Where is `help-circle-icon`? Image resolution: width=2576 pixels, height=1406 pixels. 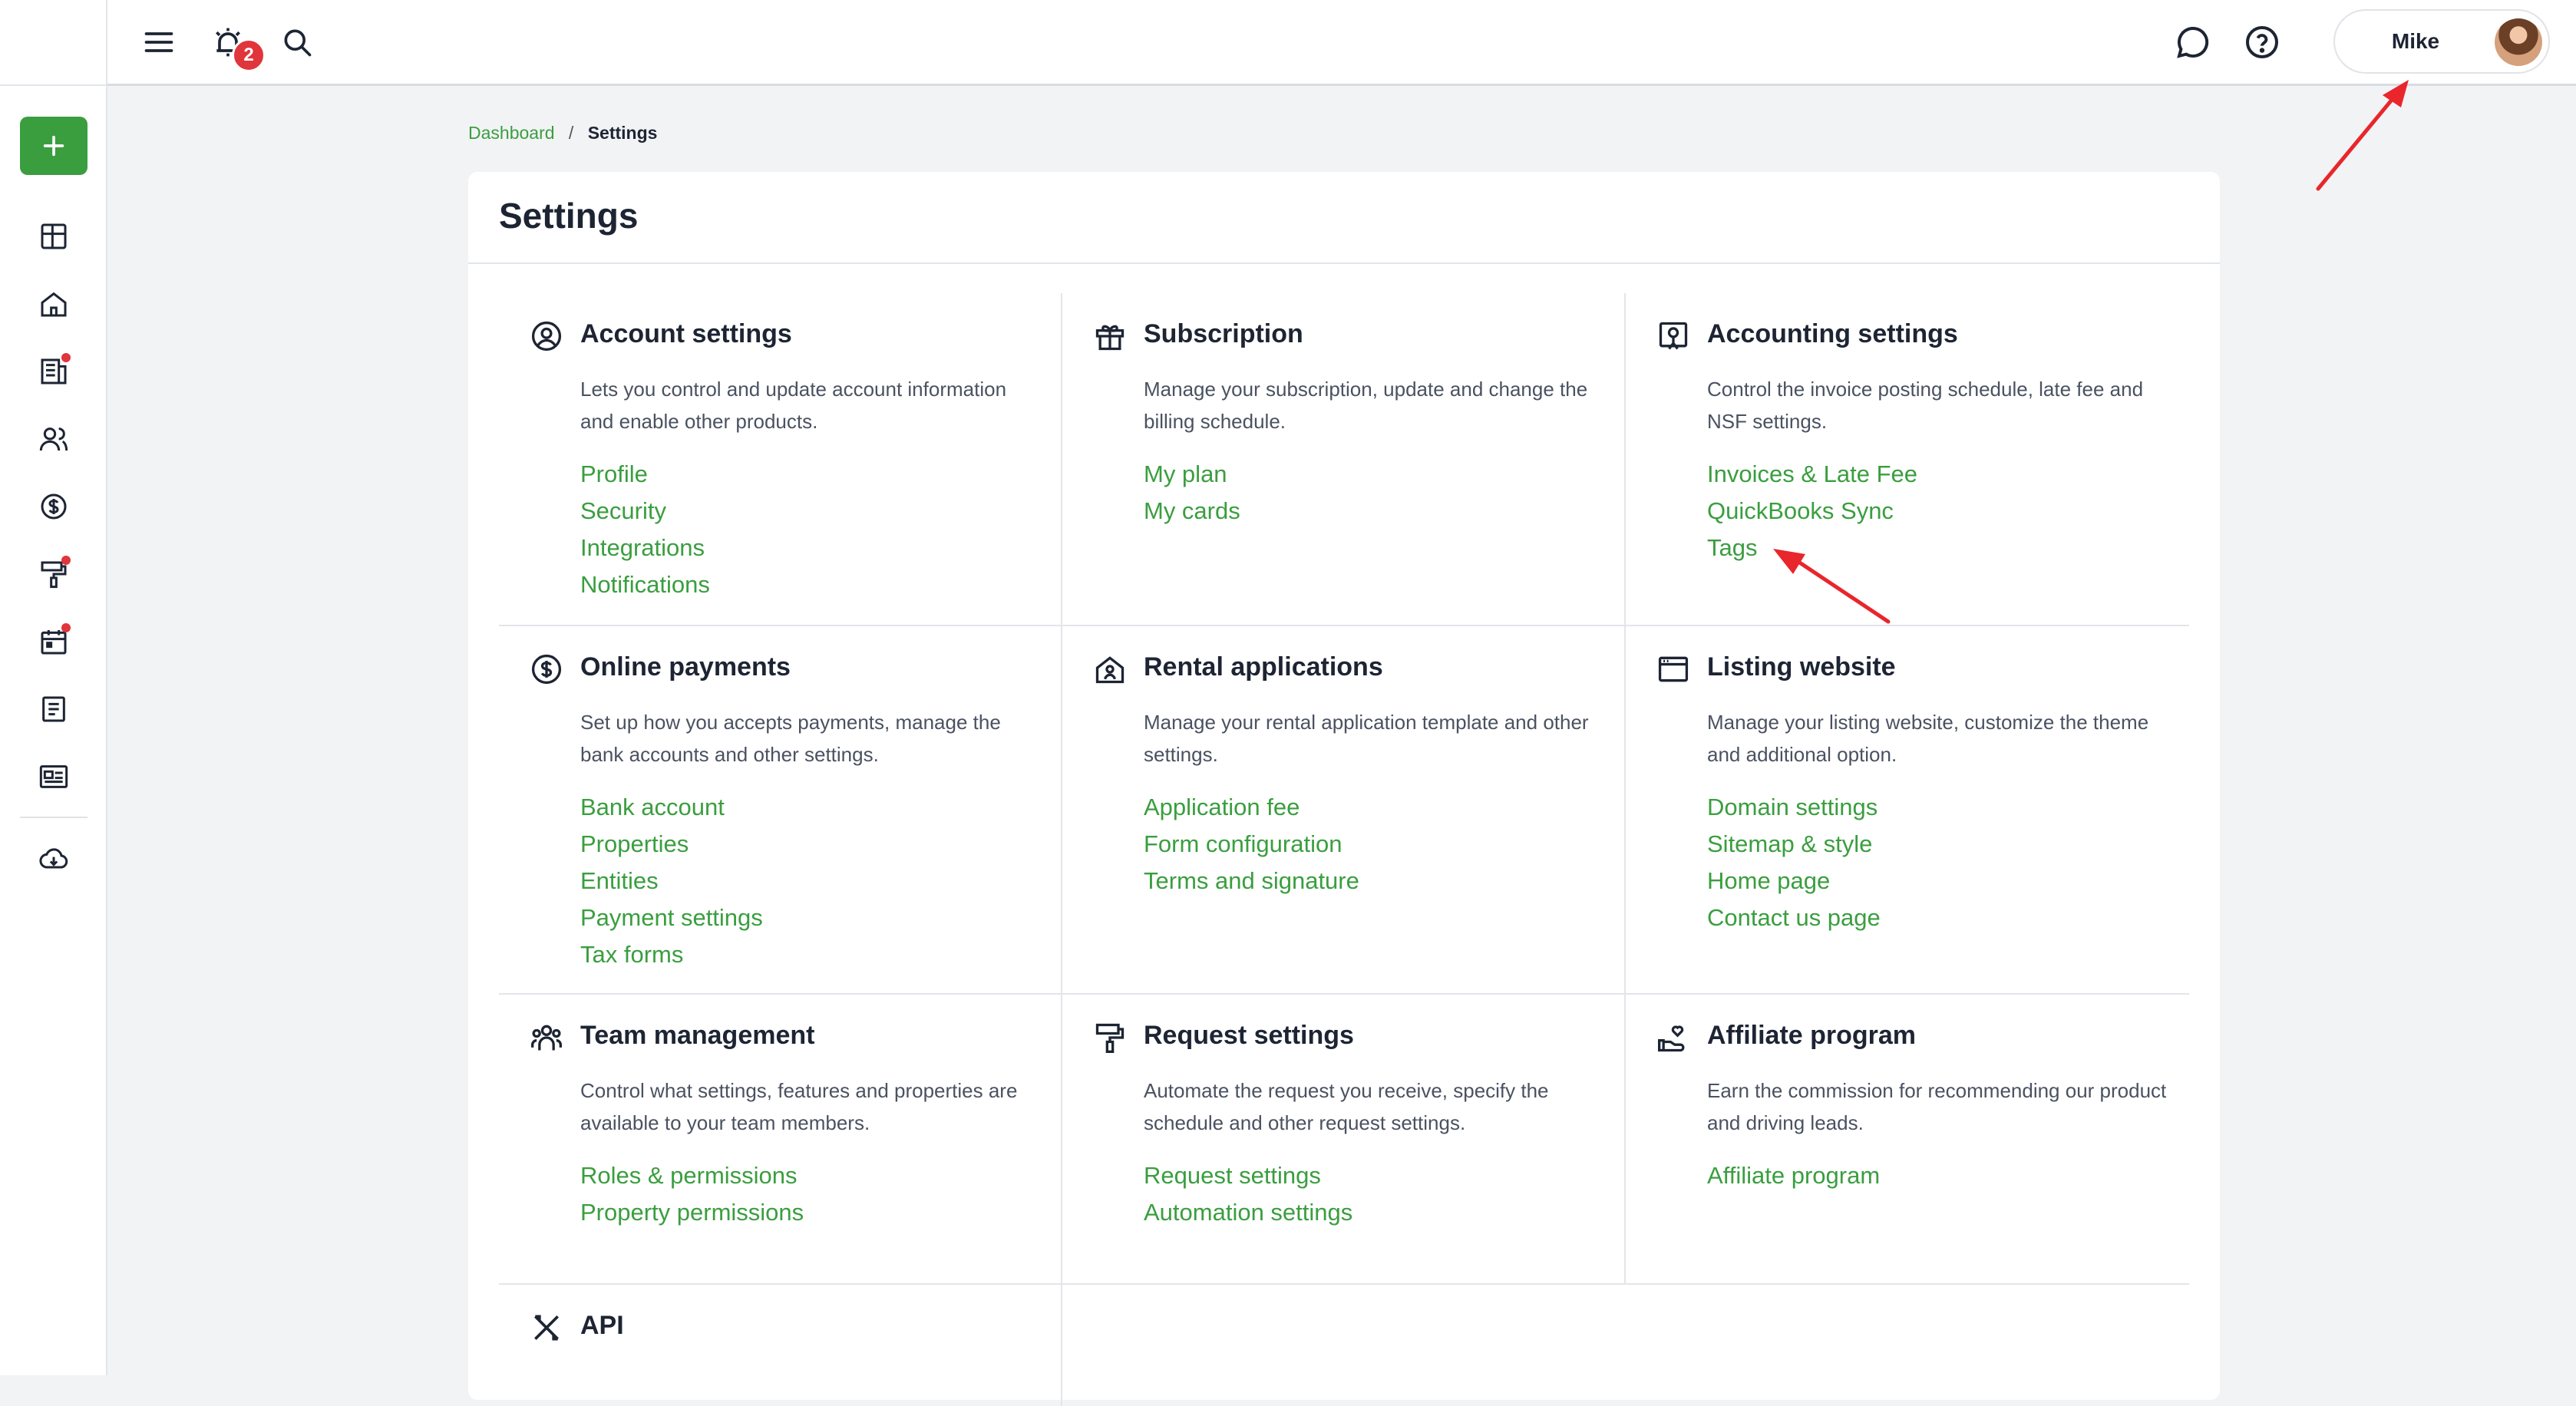 help-circle-icon is located at coordinates (2262, 42).